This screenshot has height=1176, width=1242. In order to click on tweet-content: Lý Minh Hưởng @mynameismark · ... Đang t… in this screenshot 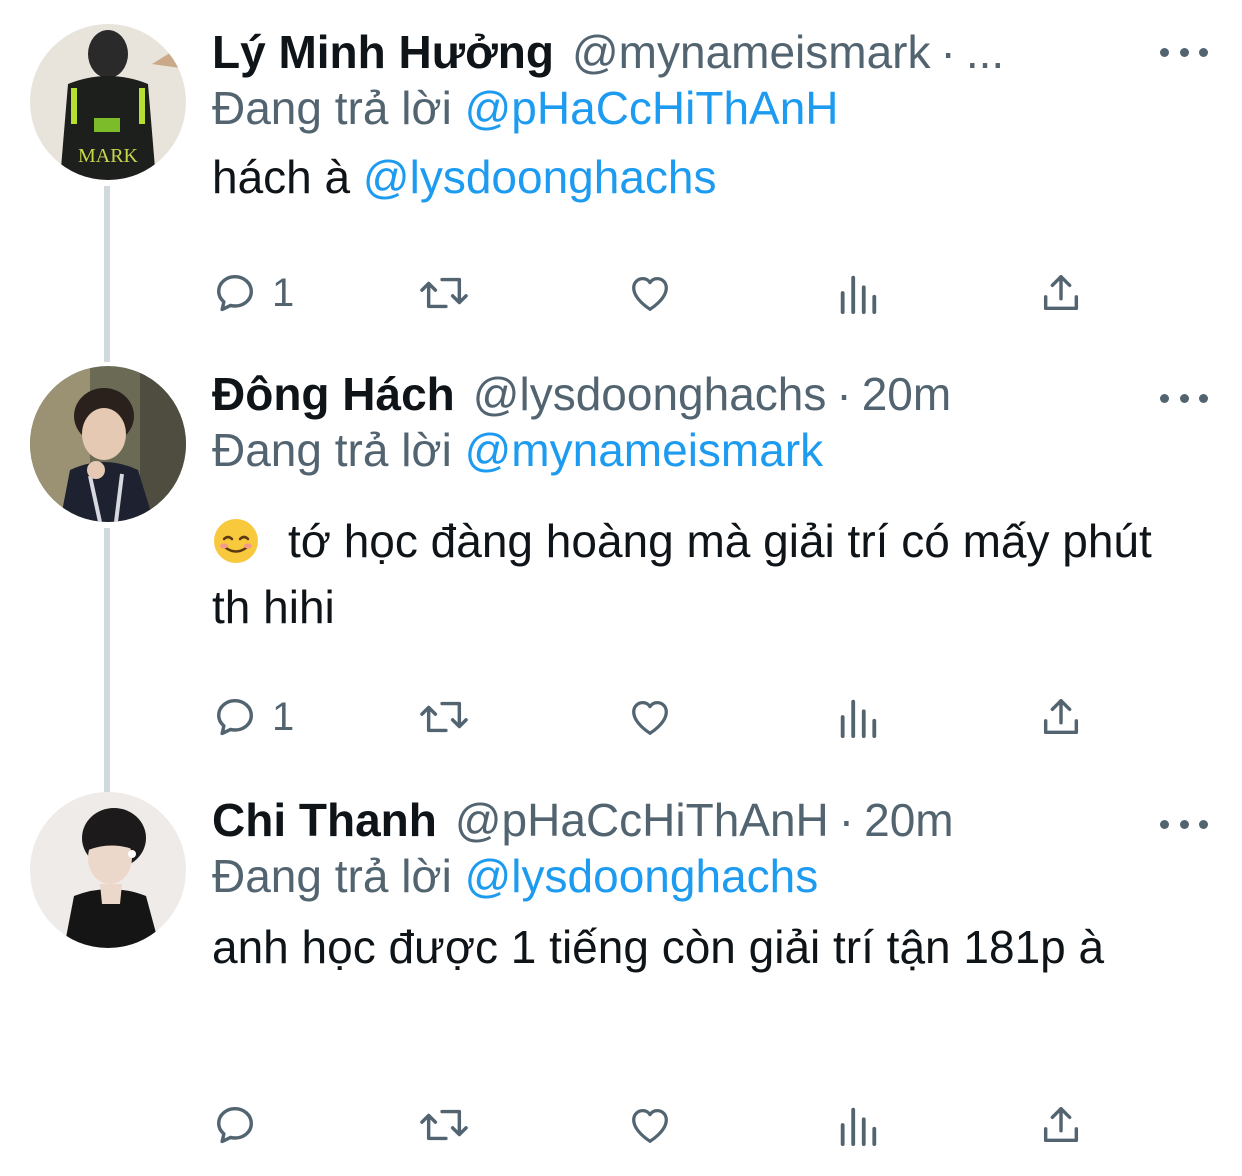, I will do `click(707, 117)`.